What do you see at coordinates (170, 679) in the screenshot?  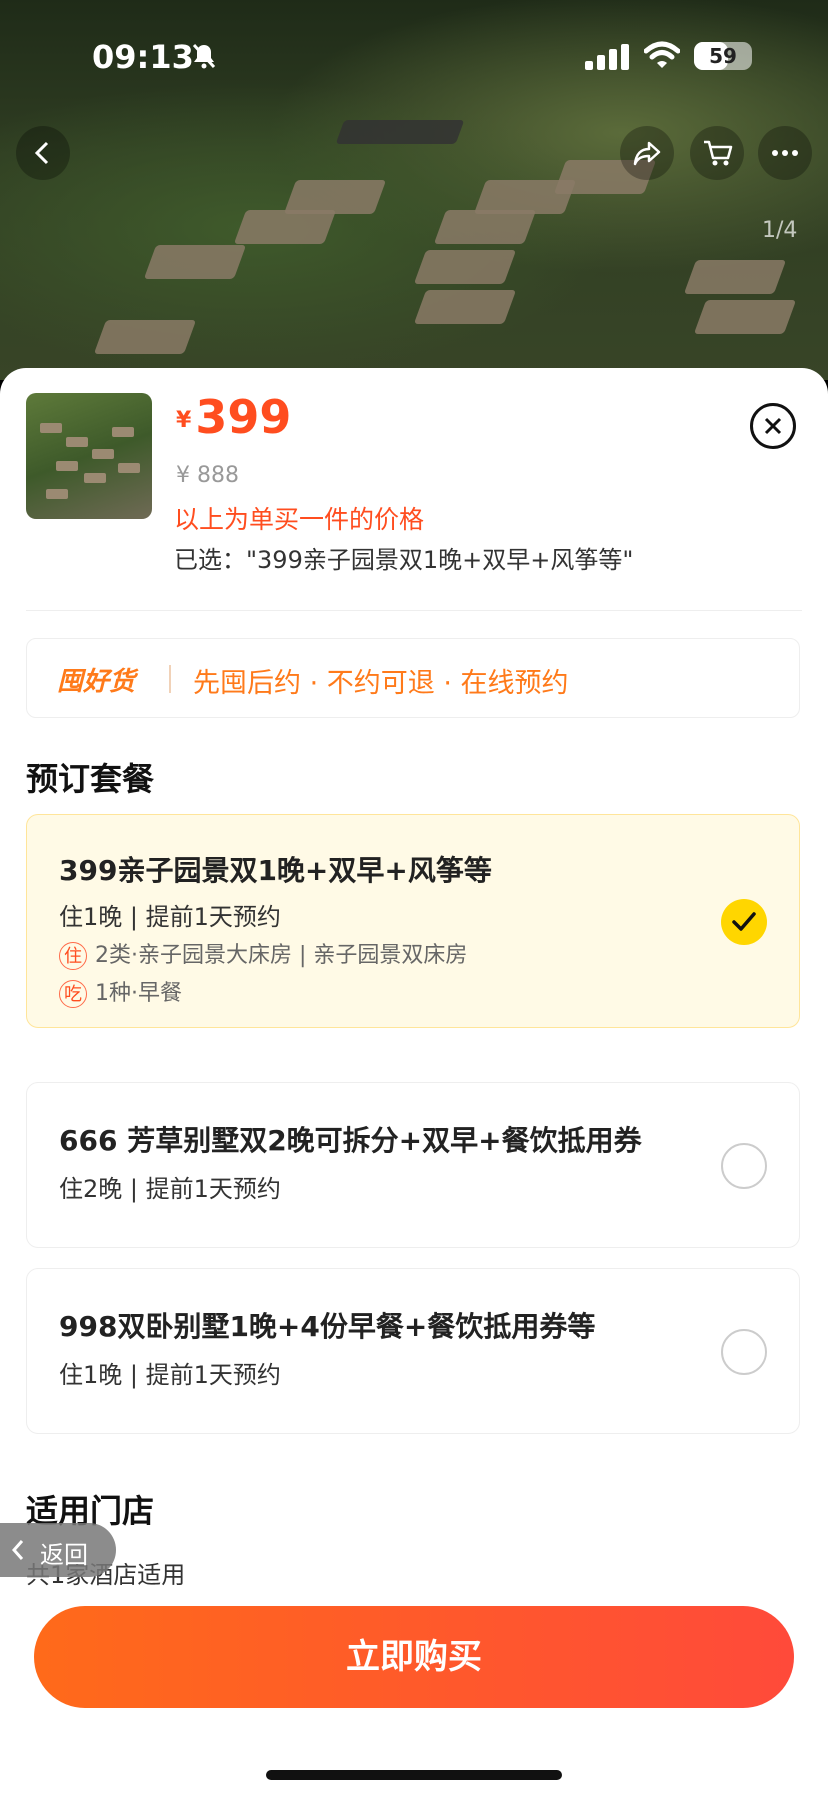 I see `promo-separator` at bounding box center [170, 679].